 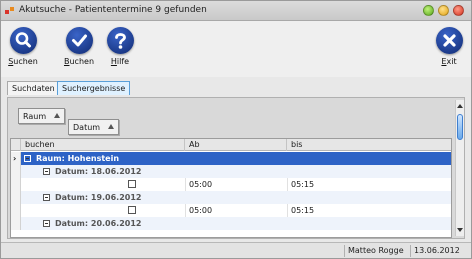 I want to click on group-row-raum: › Raum: Hohenstein, so click(x=231, y=158).